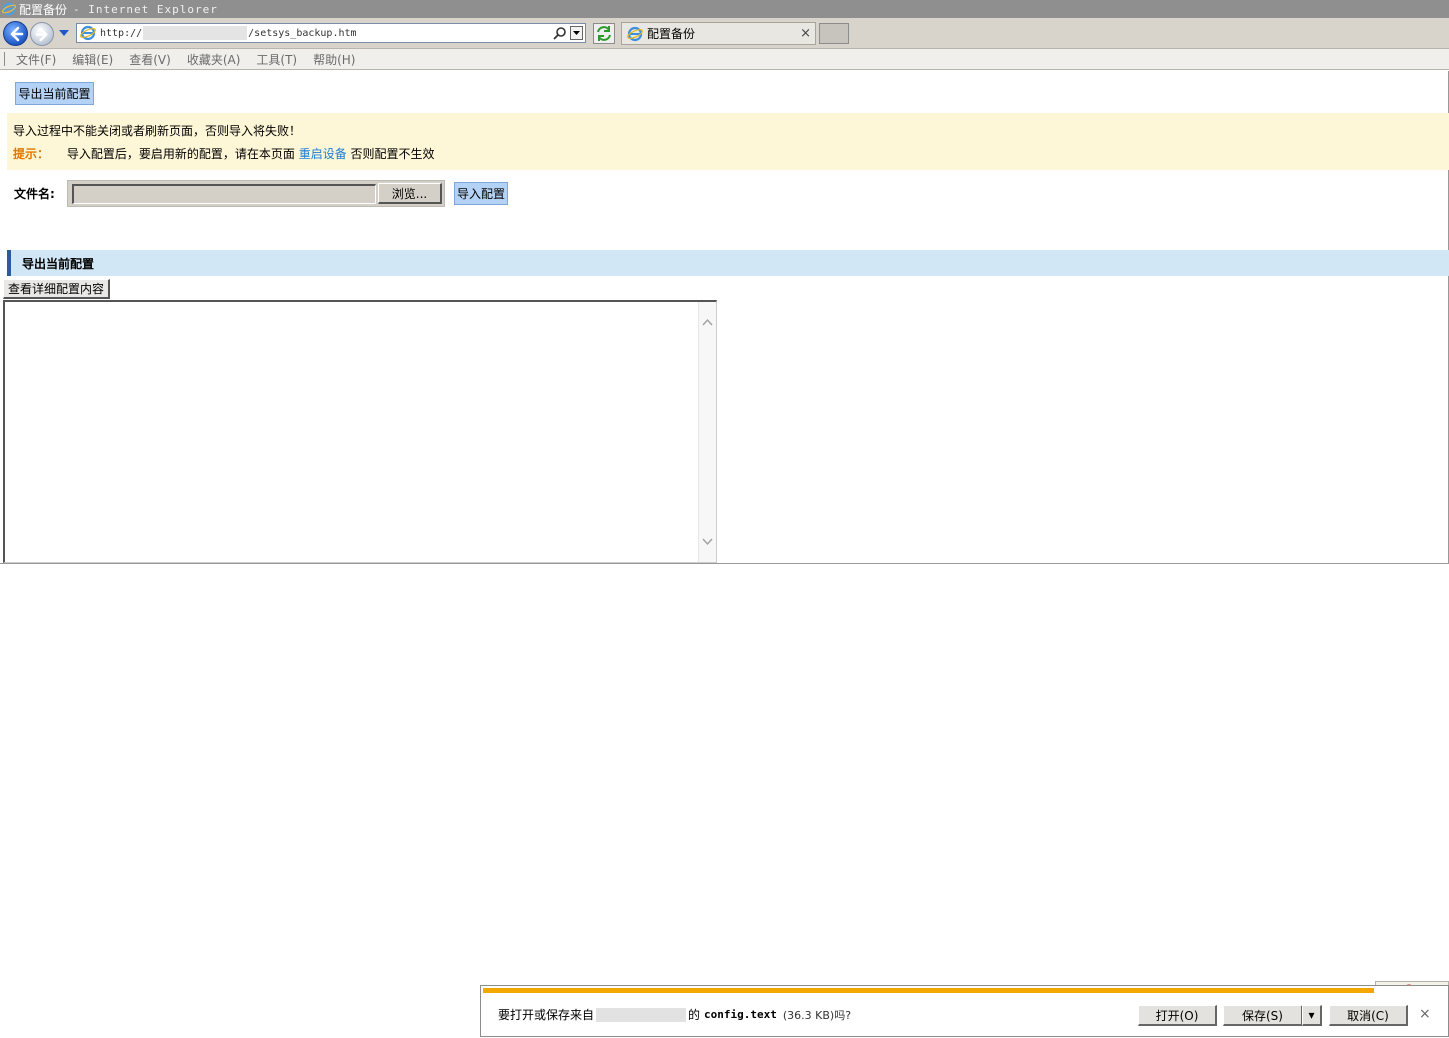  What do you see at coordinates (145, 9) in the screenshot?
I see `window-app-name: - Internet Explorer` at bounding box center [145, 9].